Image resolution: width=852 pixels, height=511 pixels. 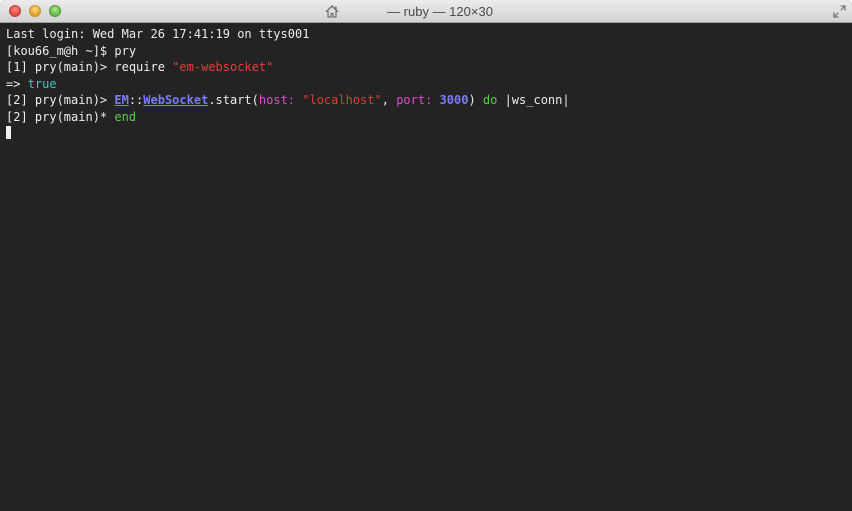 I want to click on title-bar: — ruby — 120×30, so click(x=426, y=11).